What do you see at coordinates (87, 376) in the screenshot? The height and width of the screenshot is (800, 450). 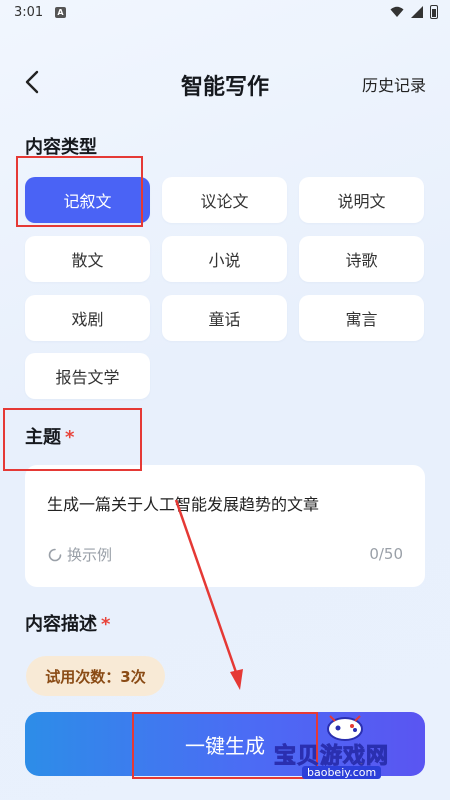 I see `chip-reportage: 报告文学` at bounding box center [87, 376].